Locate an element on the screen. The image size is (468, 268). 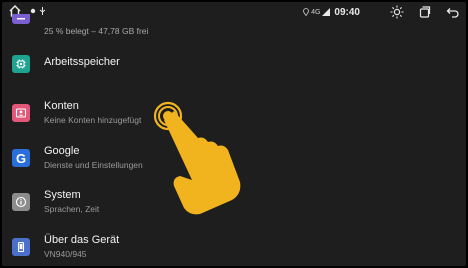
google-icon: G is located at coordinates (21, 158).